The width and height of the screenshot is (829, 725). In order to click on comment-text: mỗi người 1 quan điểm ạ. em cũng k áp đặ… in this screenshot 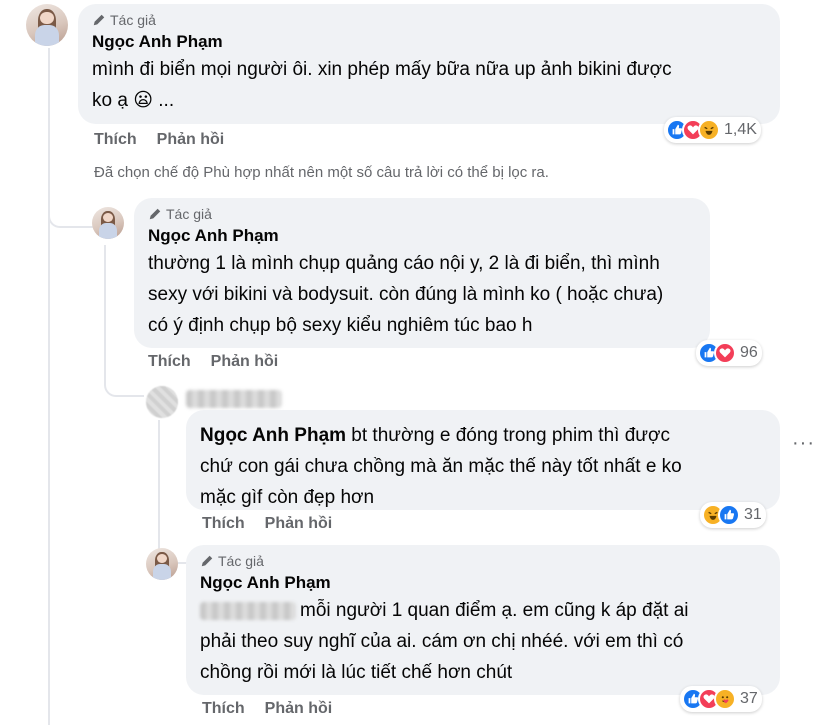, I will do `click(483, 641)`.